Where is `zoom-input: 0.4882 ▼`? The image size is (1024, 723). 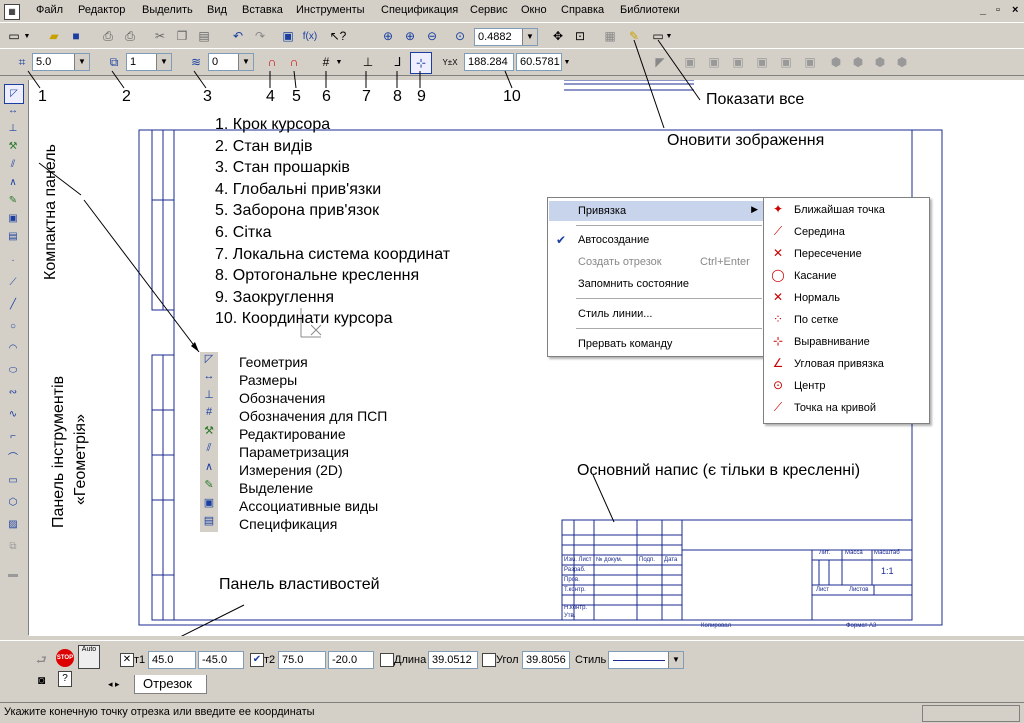 zoom-input: 0.4882 ▼ is located at coordinates (506, 37).